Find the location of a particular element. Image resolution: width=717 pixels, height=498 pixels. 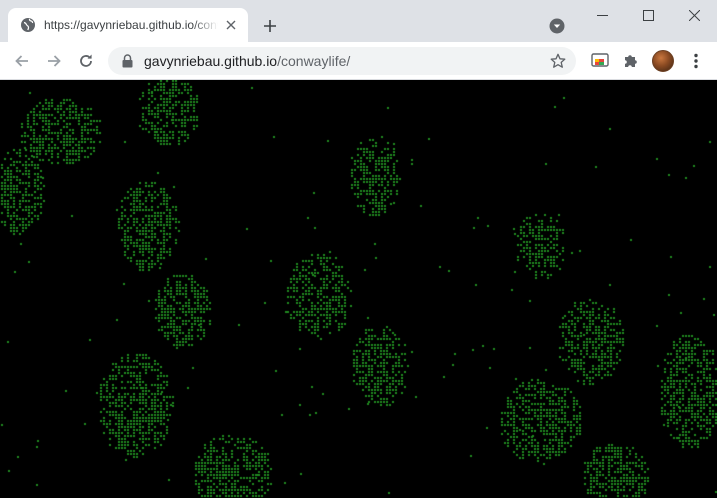

star-icon is located at coordinates (558, 61).